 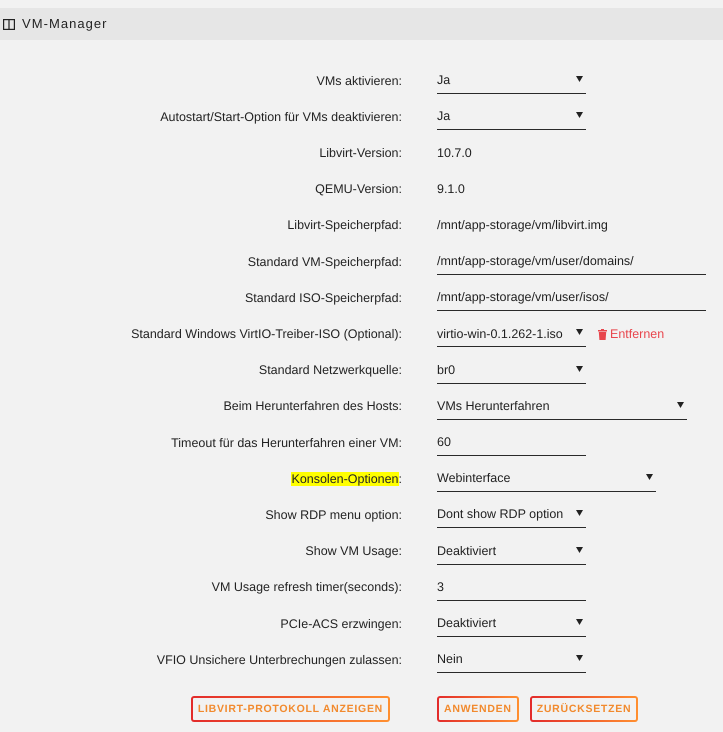 I want to click on text-input: 3, so click(x=511, y=587).